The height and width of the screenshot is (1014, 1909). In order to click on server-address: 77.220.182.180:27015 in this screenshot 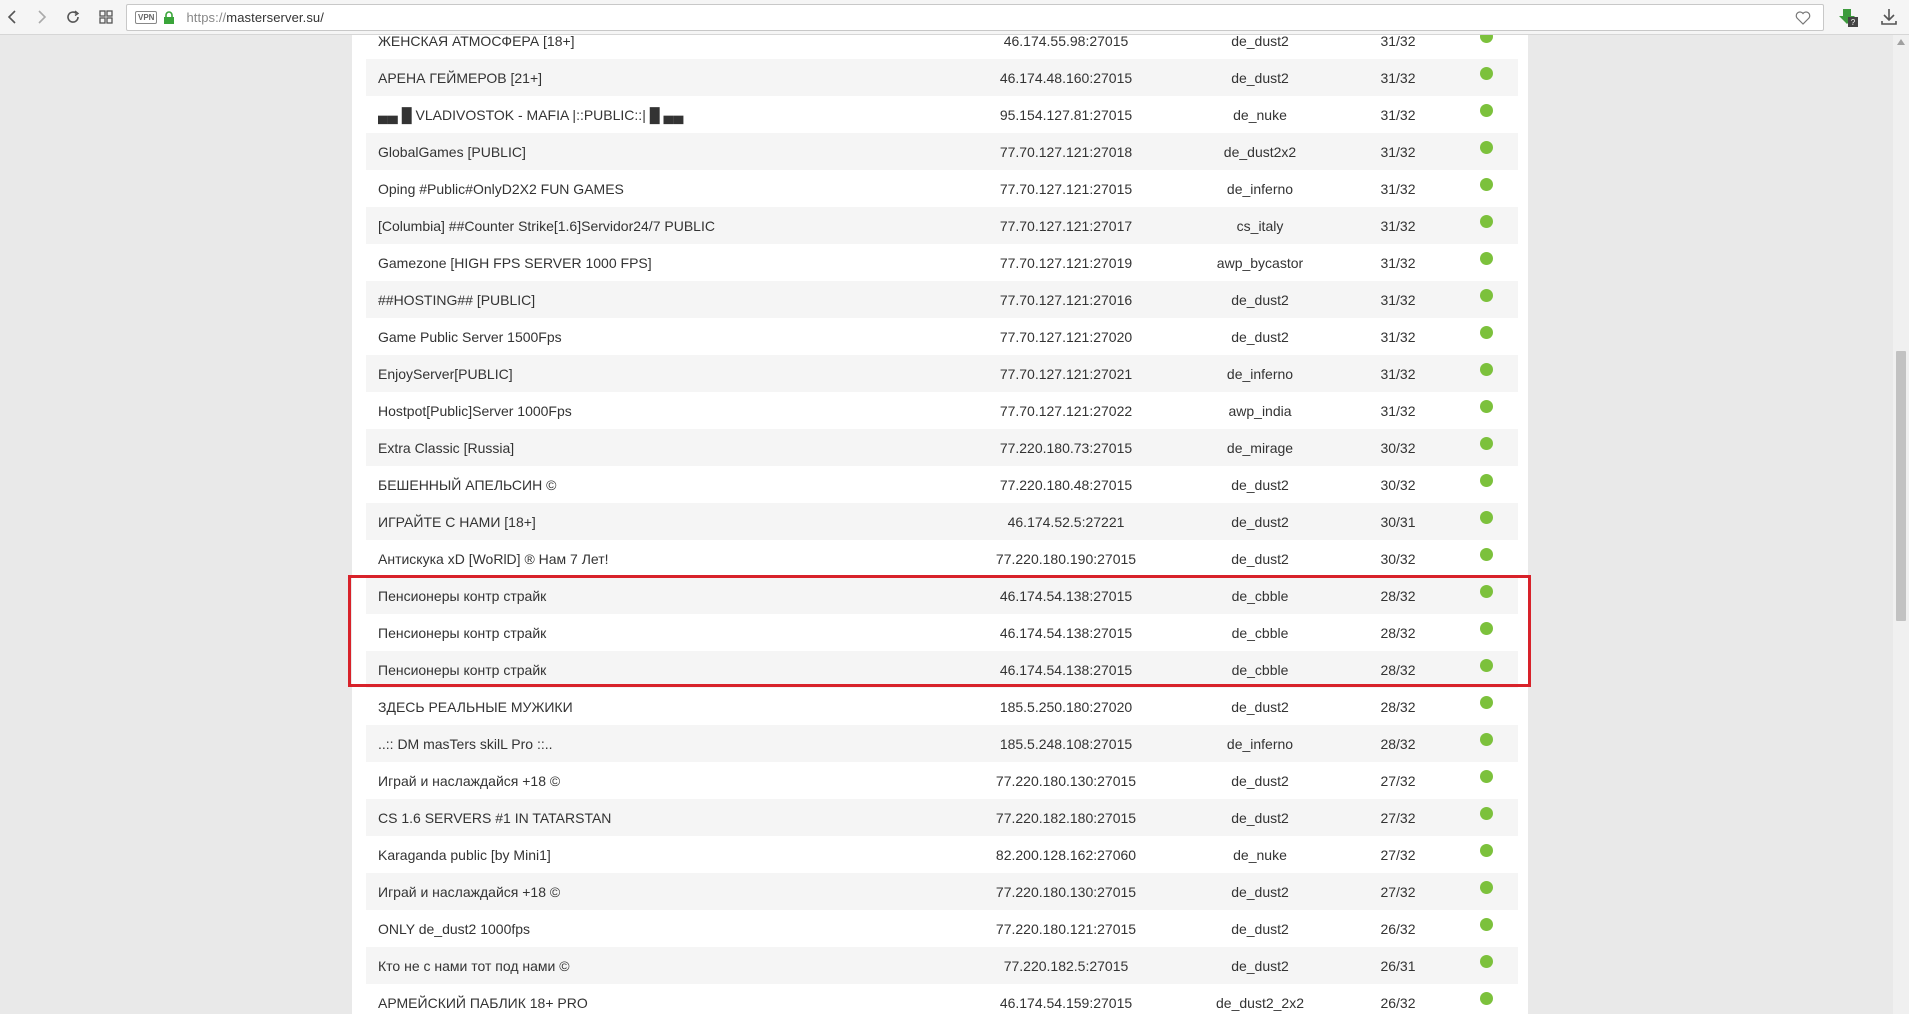, I will do `click(1066, 817)`.